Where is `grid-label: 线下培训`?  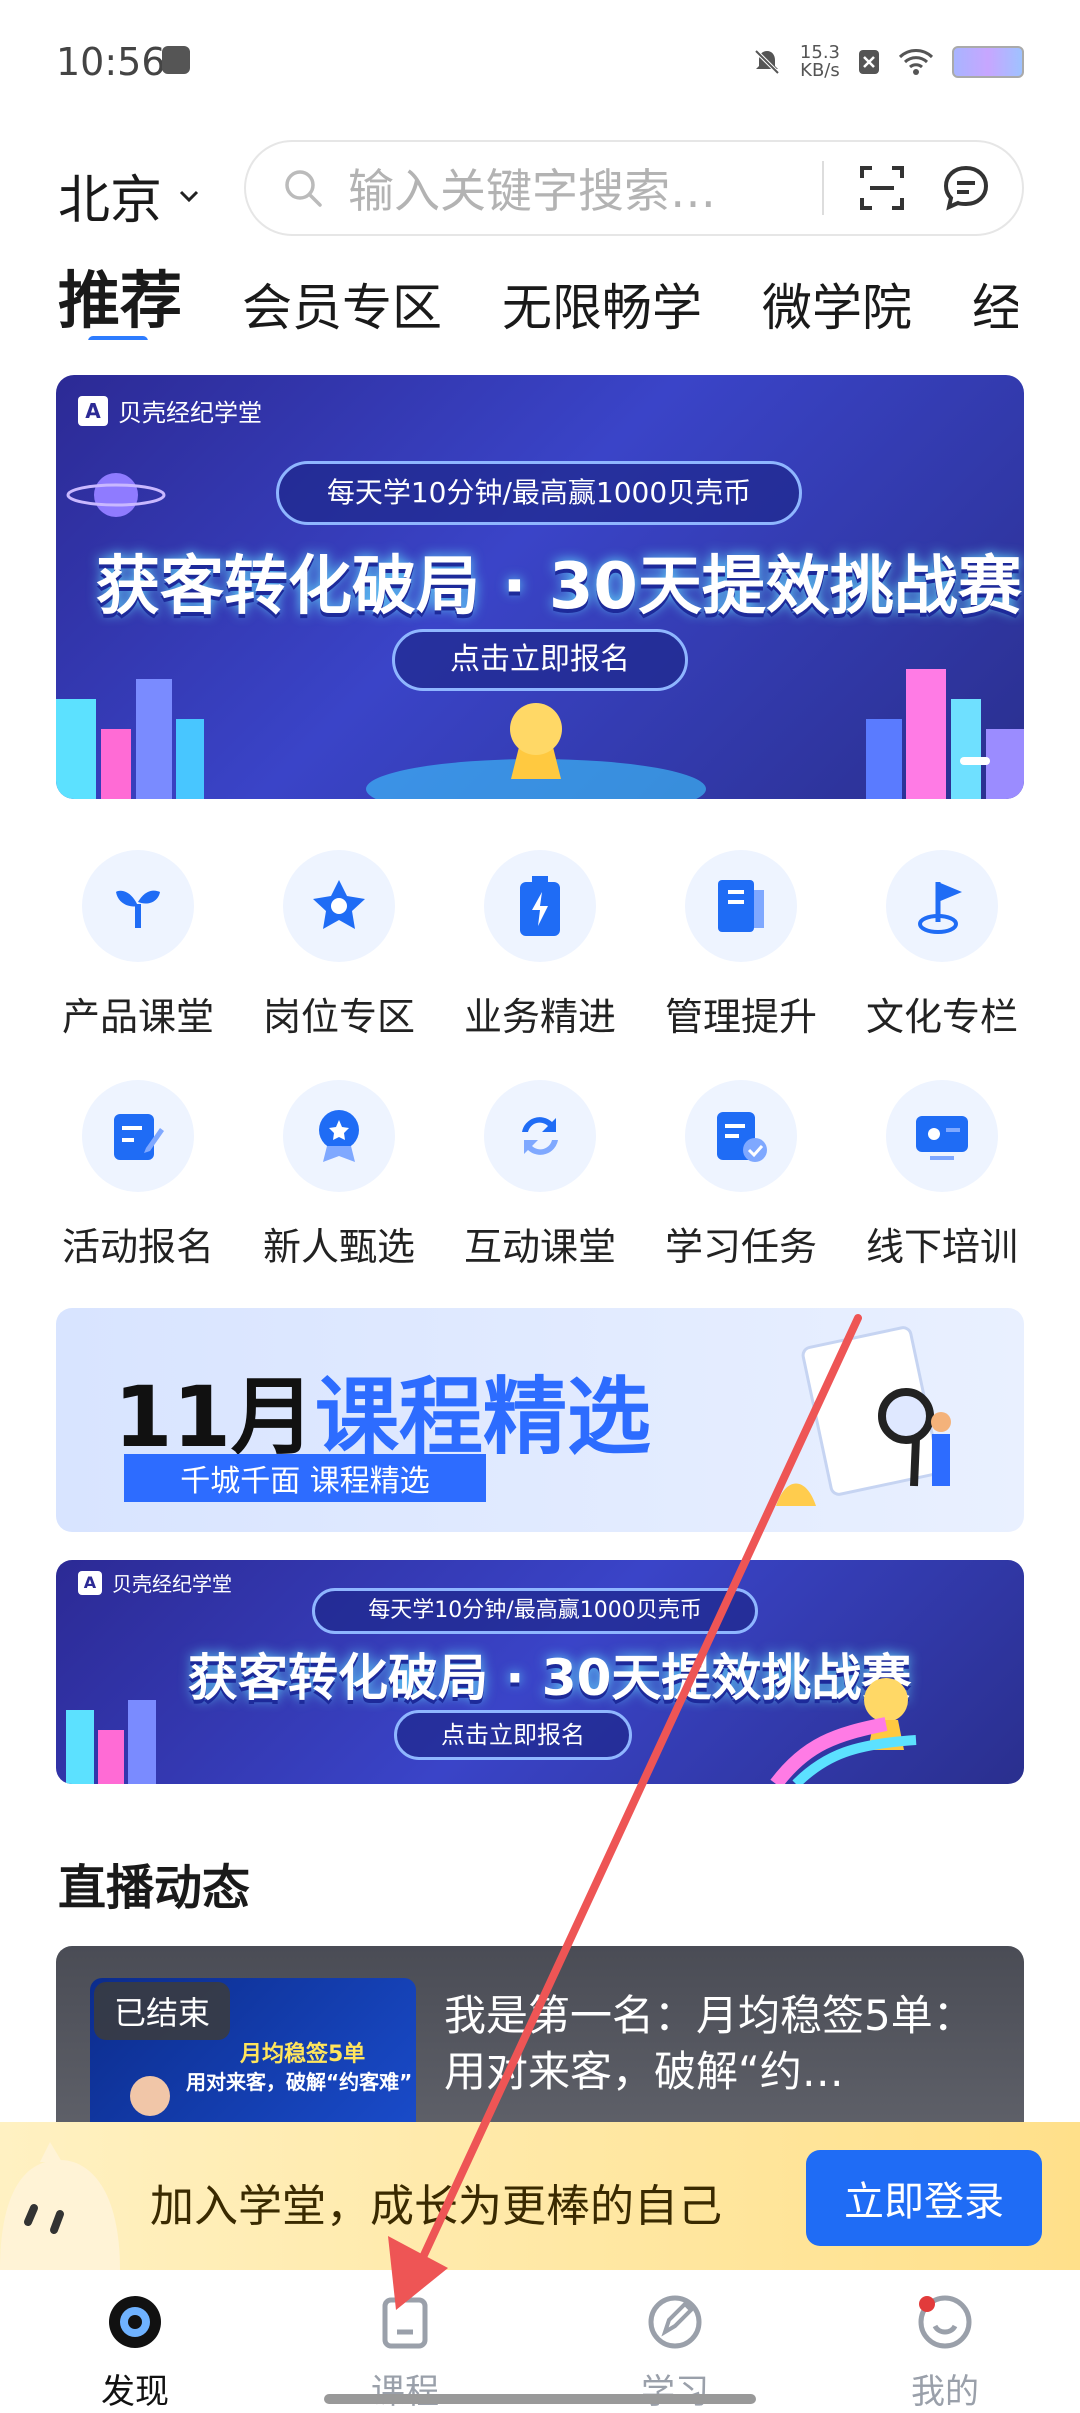
grid-label: 线下培训 is located at coordinates (941, 1247).